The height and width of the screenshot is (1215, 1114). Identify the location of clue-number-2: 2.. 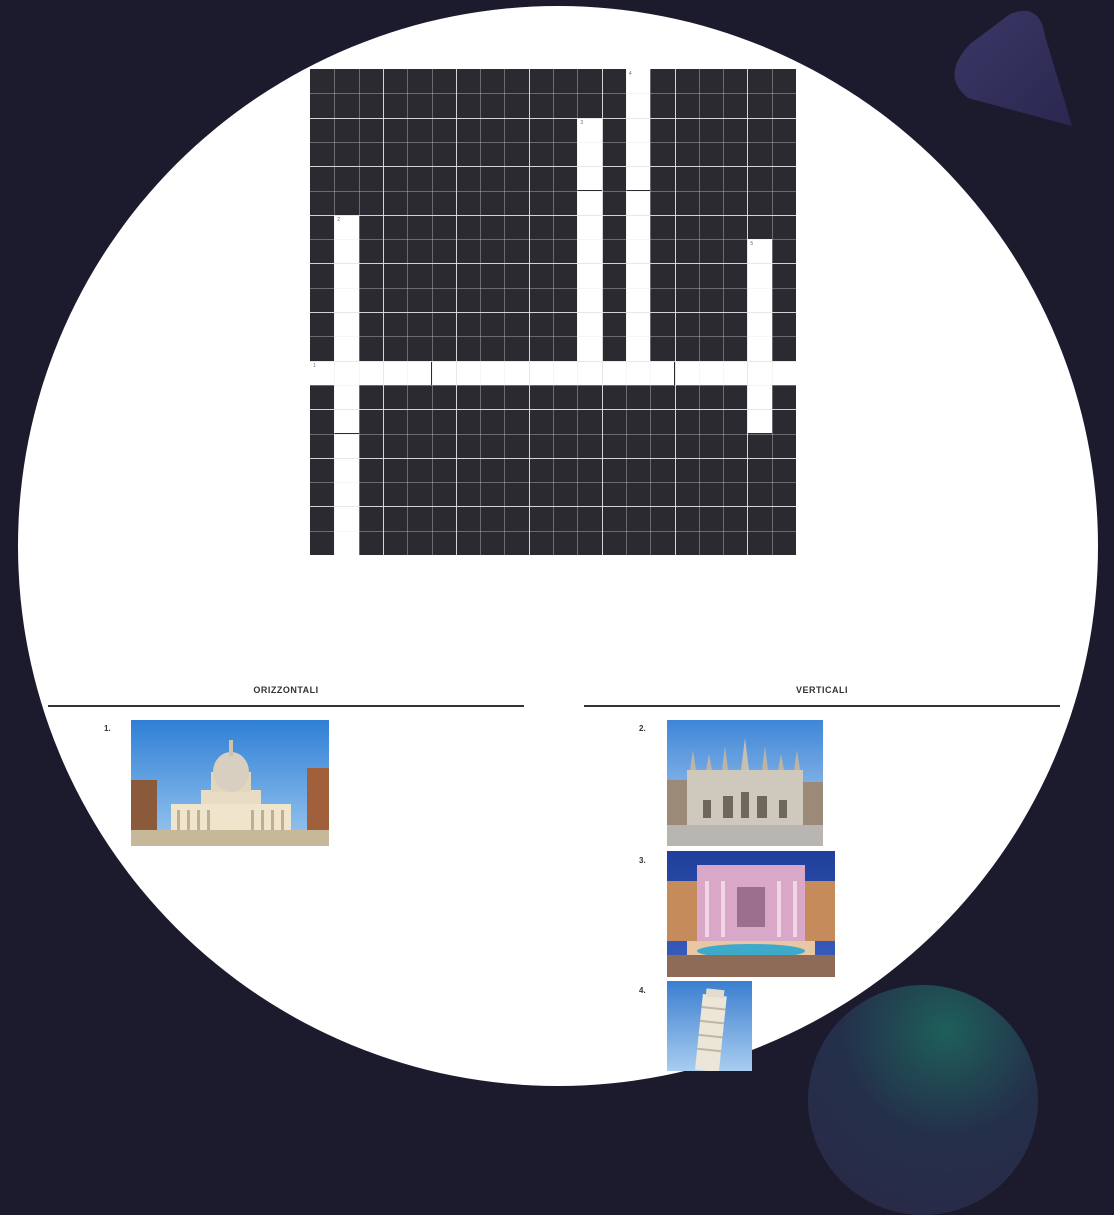
(642, 728).